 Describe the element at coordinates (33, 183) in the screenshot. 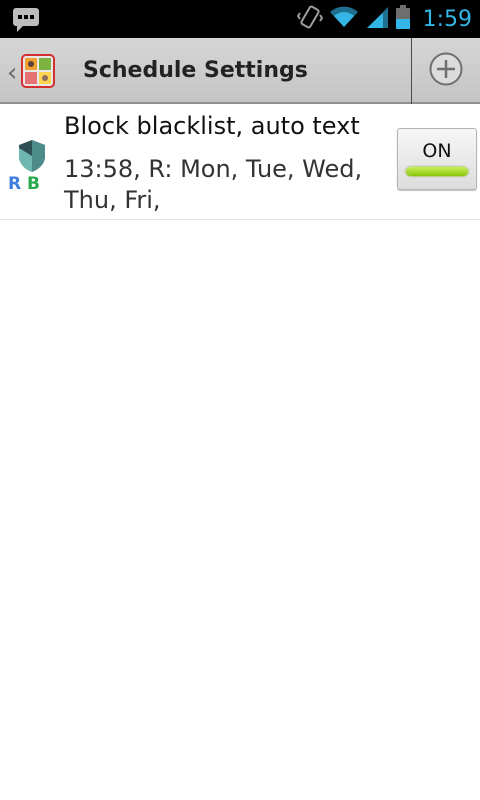

I see `icon-letter-b: B` at that location.